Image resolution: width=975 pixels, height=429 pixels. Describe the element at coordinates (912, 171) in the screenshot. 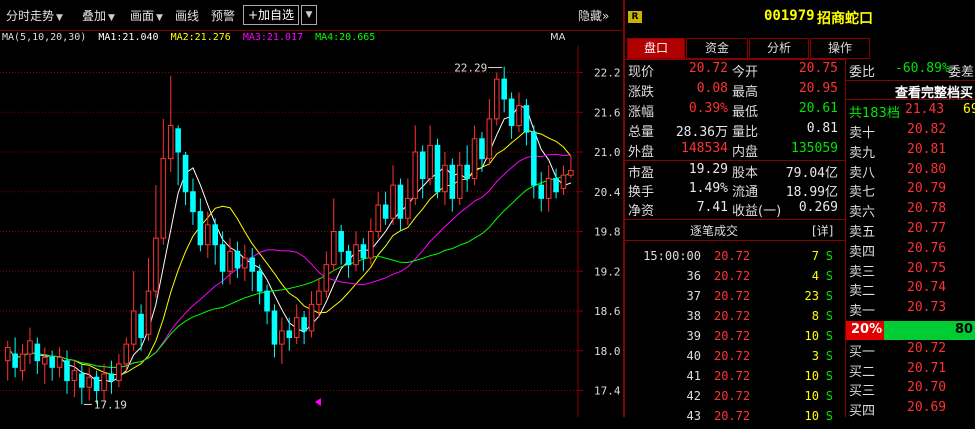

I see `ask-row: 卖八 20.80` at that location.